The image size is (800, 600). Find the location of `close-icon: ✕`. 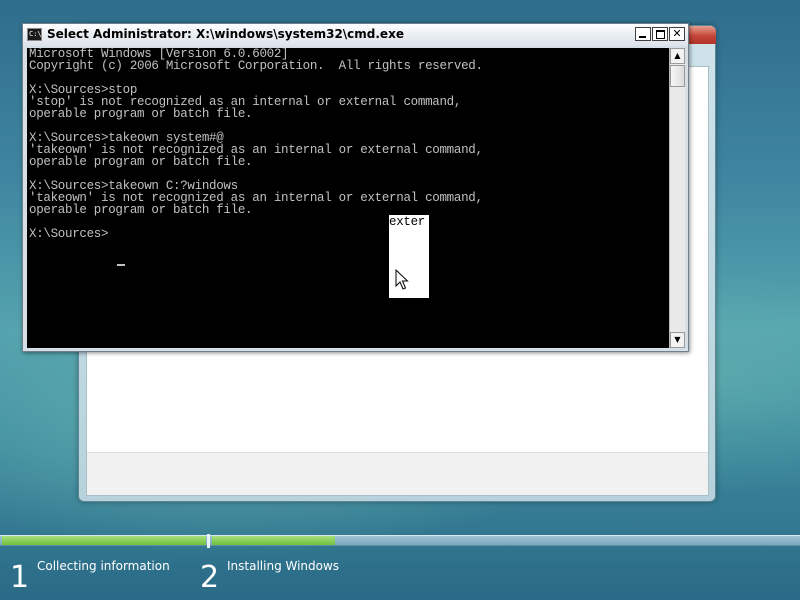

close-icon: ✕ is located at coordinates (677, 33).